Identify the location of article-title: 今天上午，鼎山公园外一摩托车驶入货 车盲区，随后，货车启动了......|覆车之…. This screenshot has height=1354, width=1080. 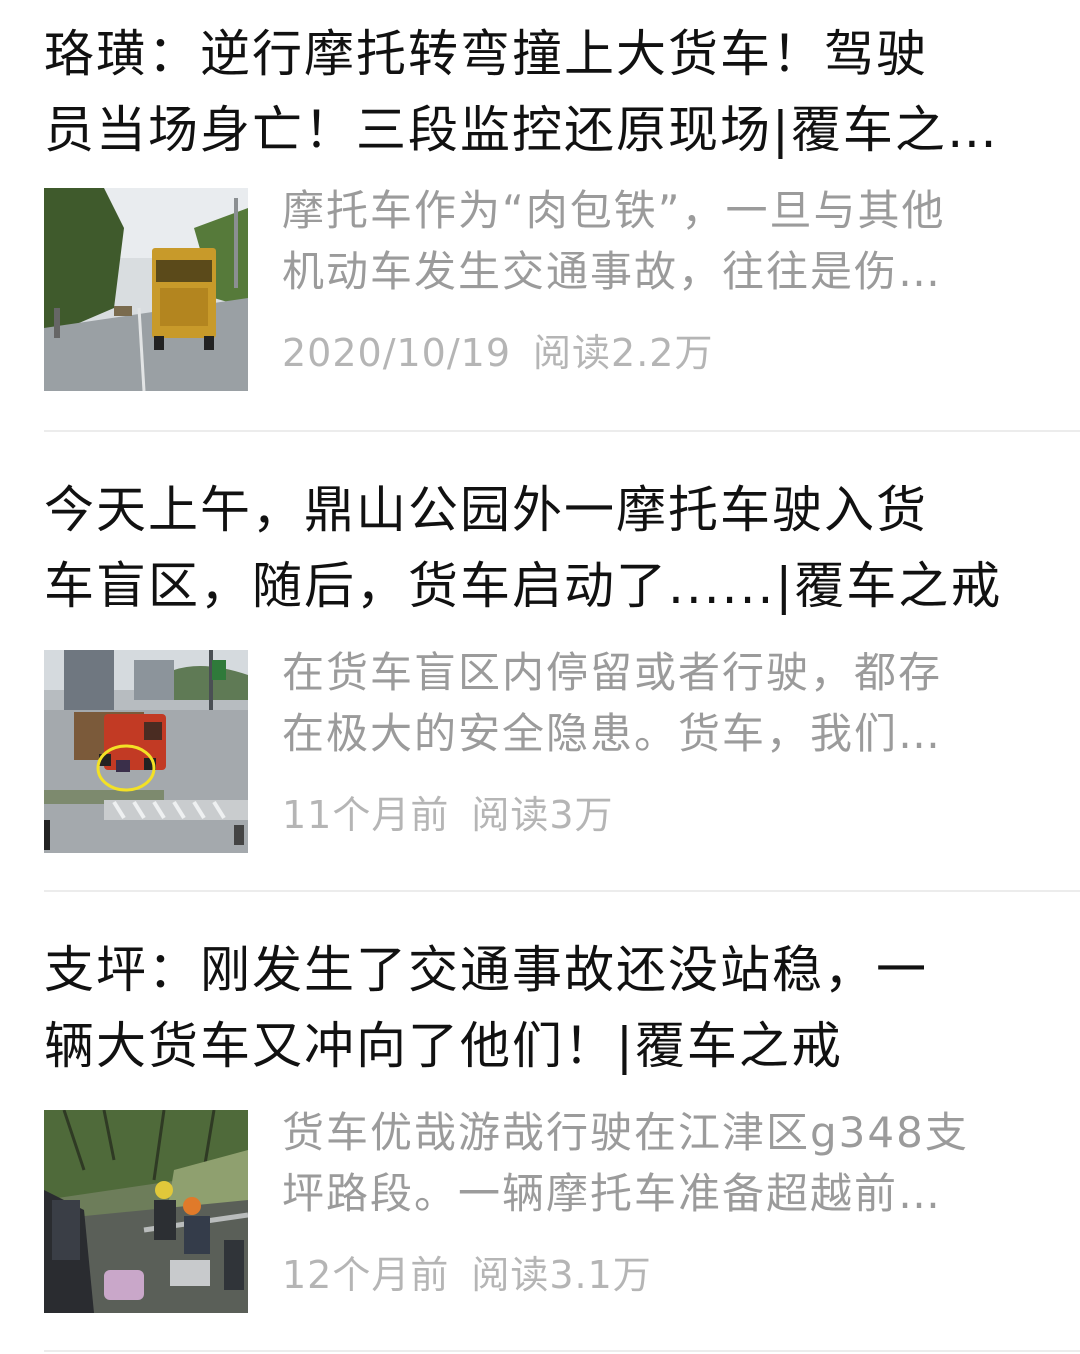
(544, 548).